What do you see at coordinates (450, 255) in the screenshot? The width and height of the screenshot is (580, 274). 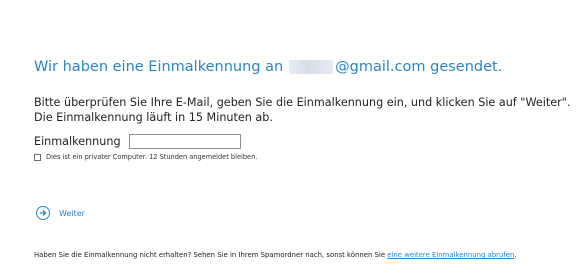 I see `resend-code-link: eine weitere Einmalkennung abrufen` at bounding box center [450, 255].